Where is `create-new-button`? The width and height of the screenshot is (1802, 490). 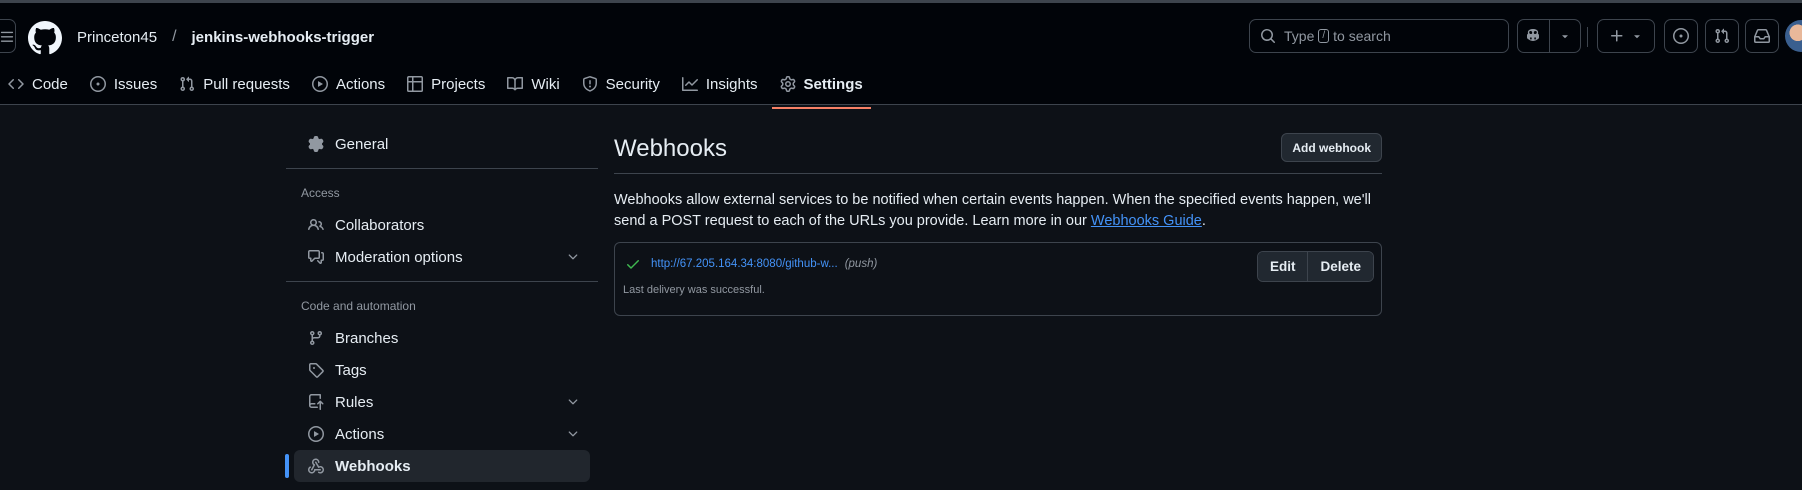 create-new-button is located at coordinates (1626, 36).